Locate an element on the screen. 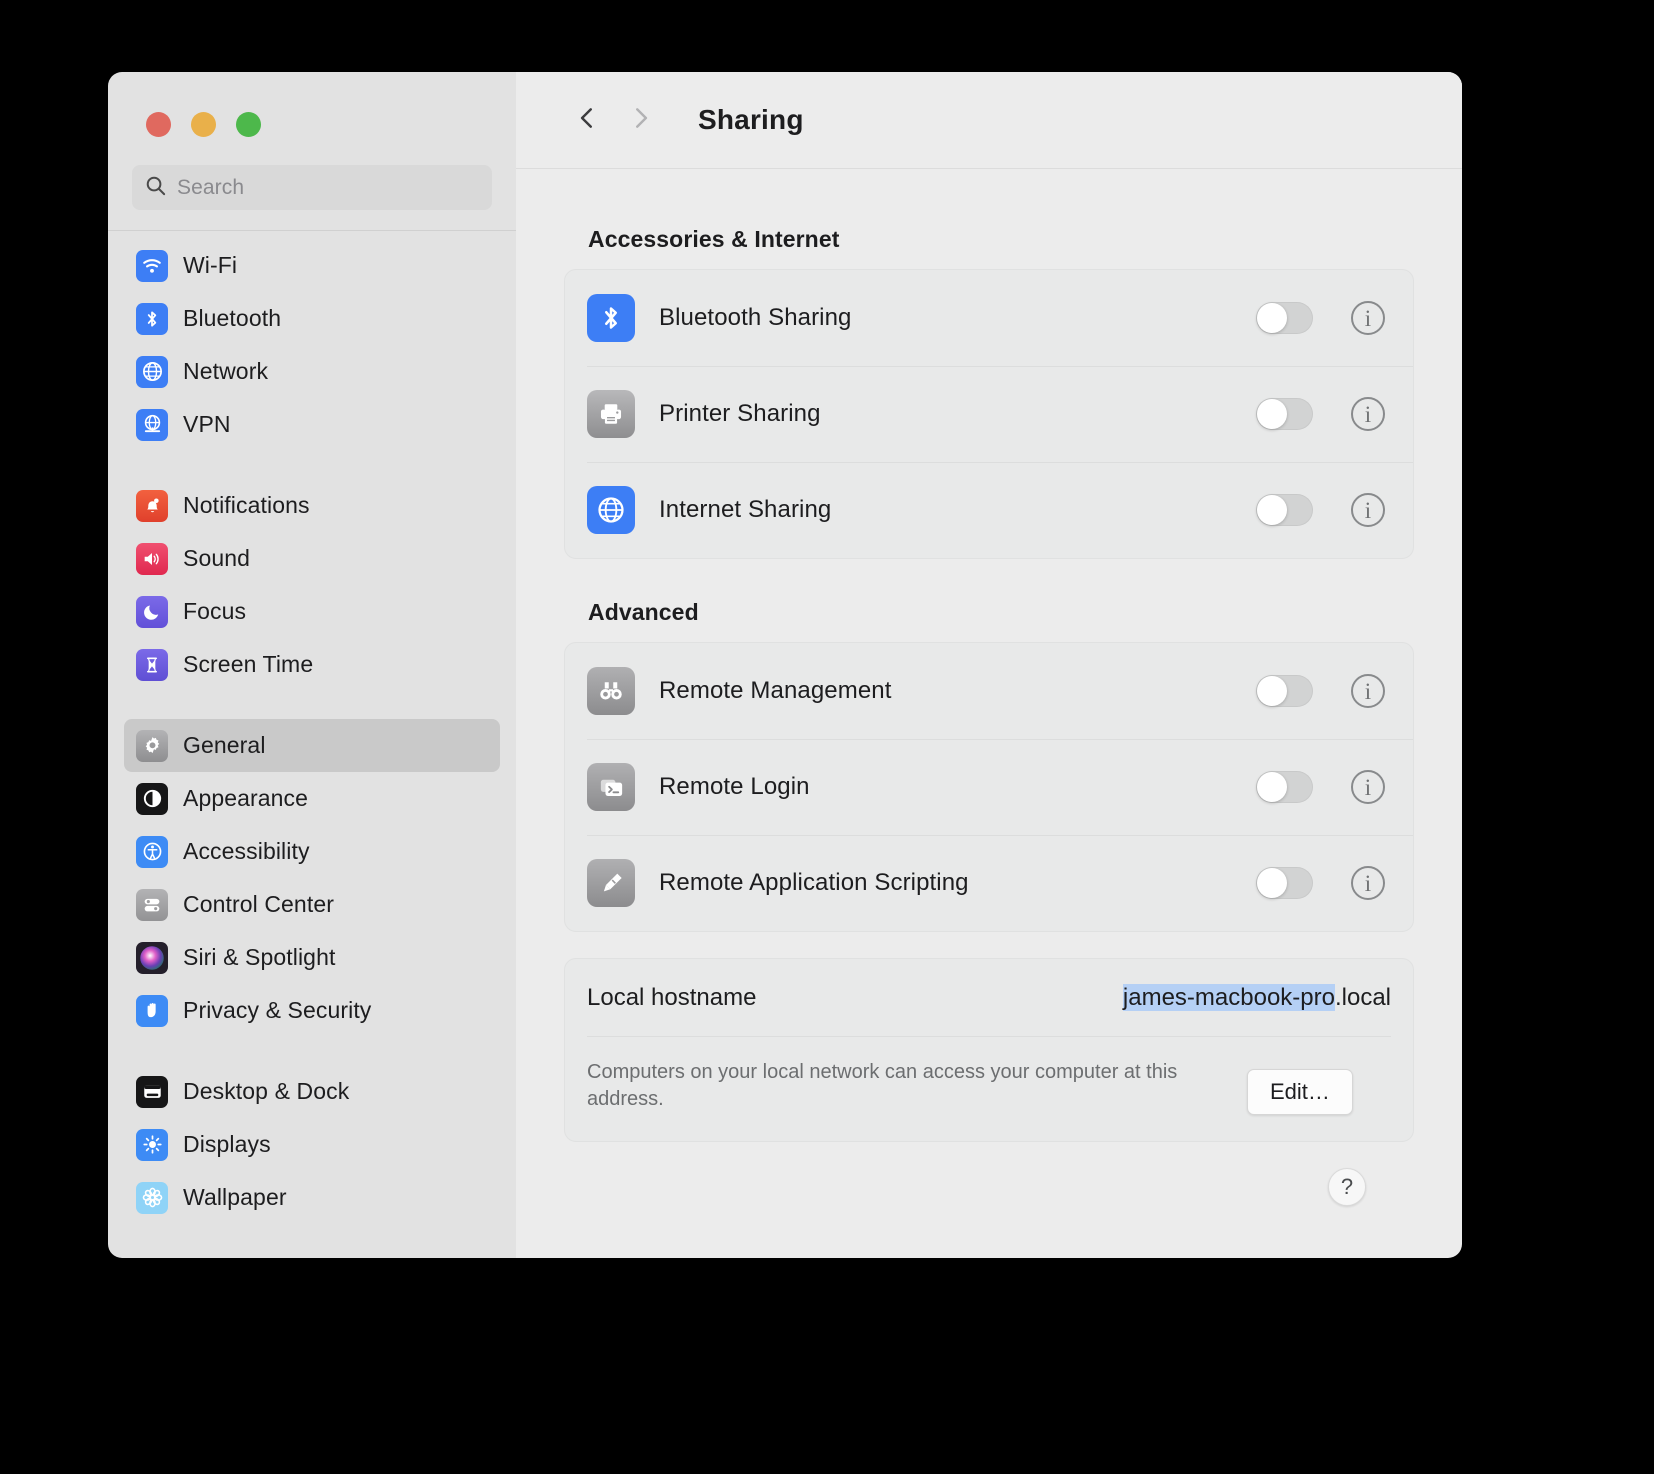 This screenshot has width=1654, height=1474. sidebar-item-wi-fi: Wi-Fi is located at coordinates (312, 265).